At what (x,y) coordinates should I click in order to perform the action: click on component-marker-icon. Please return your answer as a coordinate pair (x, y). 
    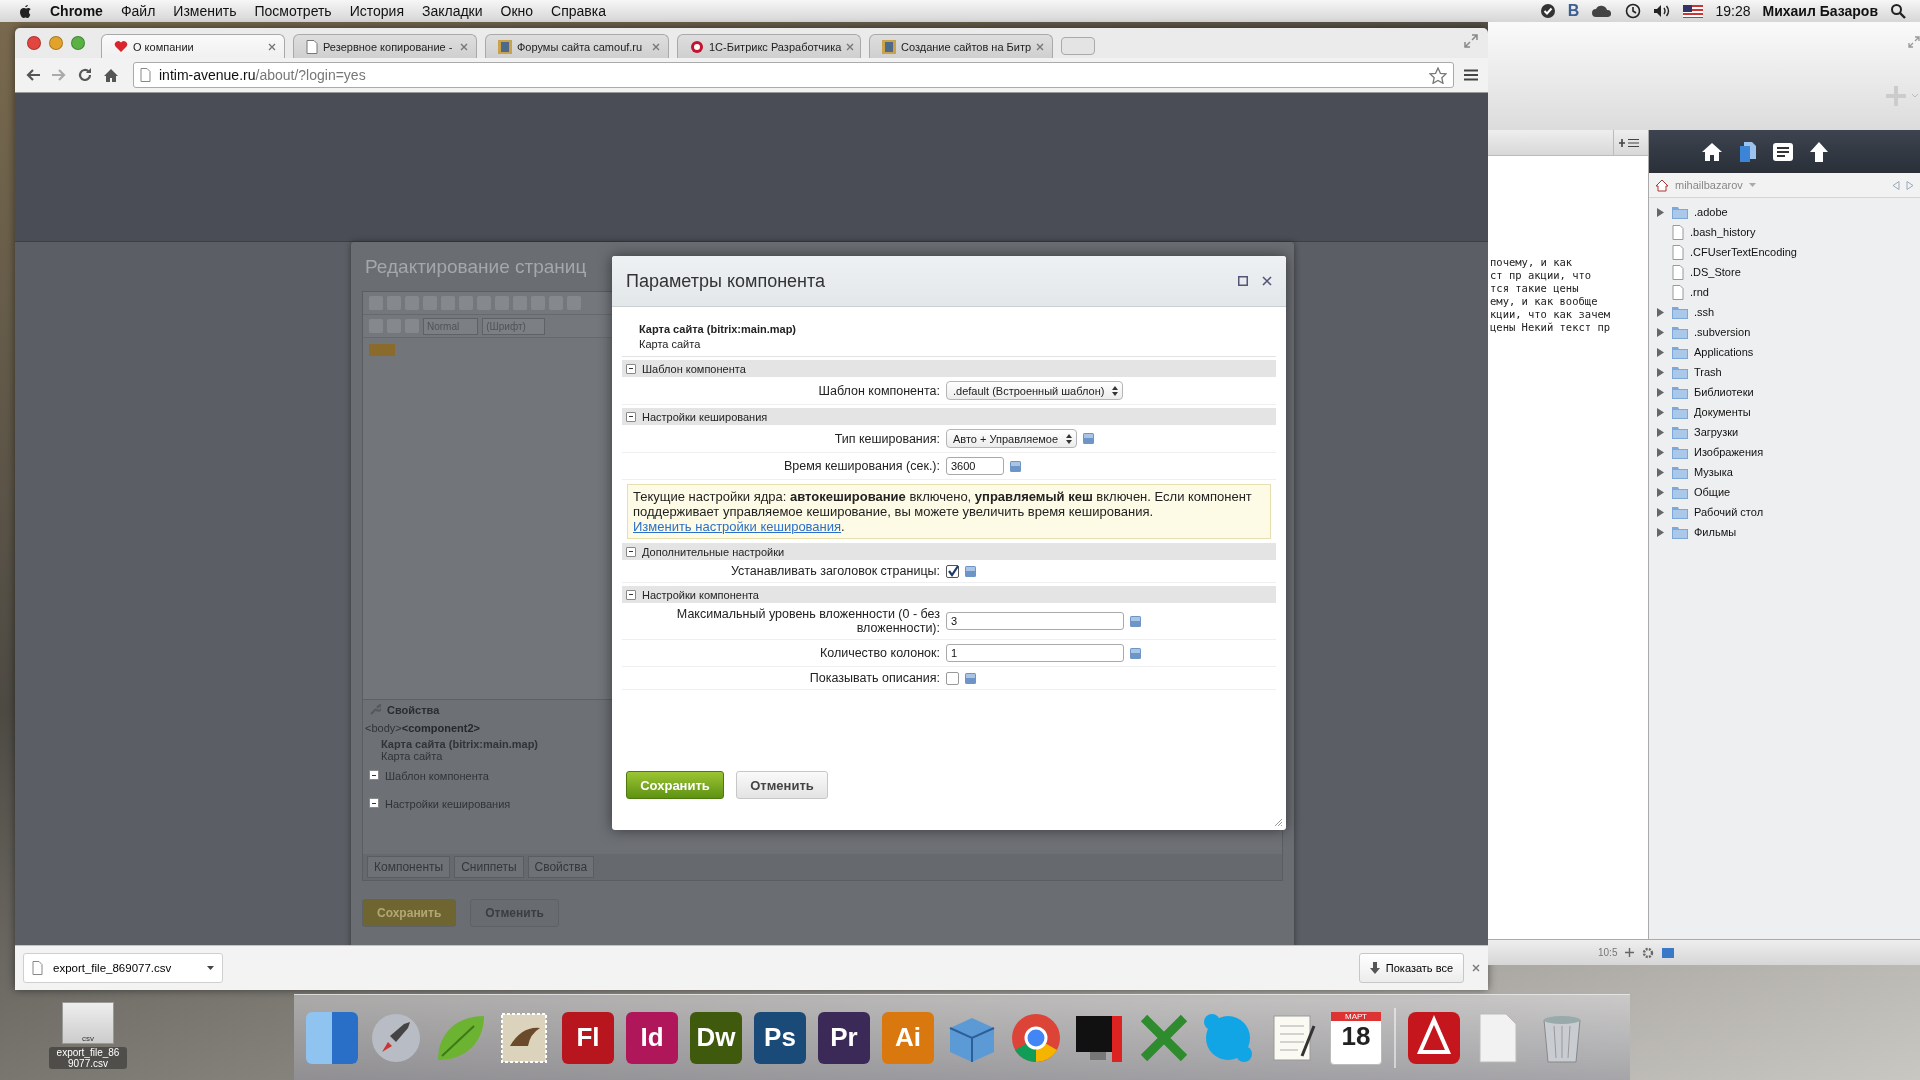
    Looking at the image, I should click on (382, 350).